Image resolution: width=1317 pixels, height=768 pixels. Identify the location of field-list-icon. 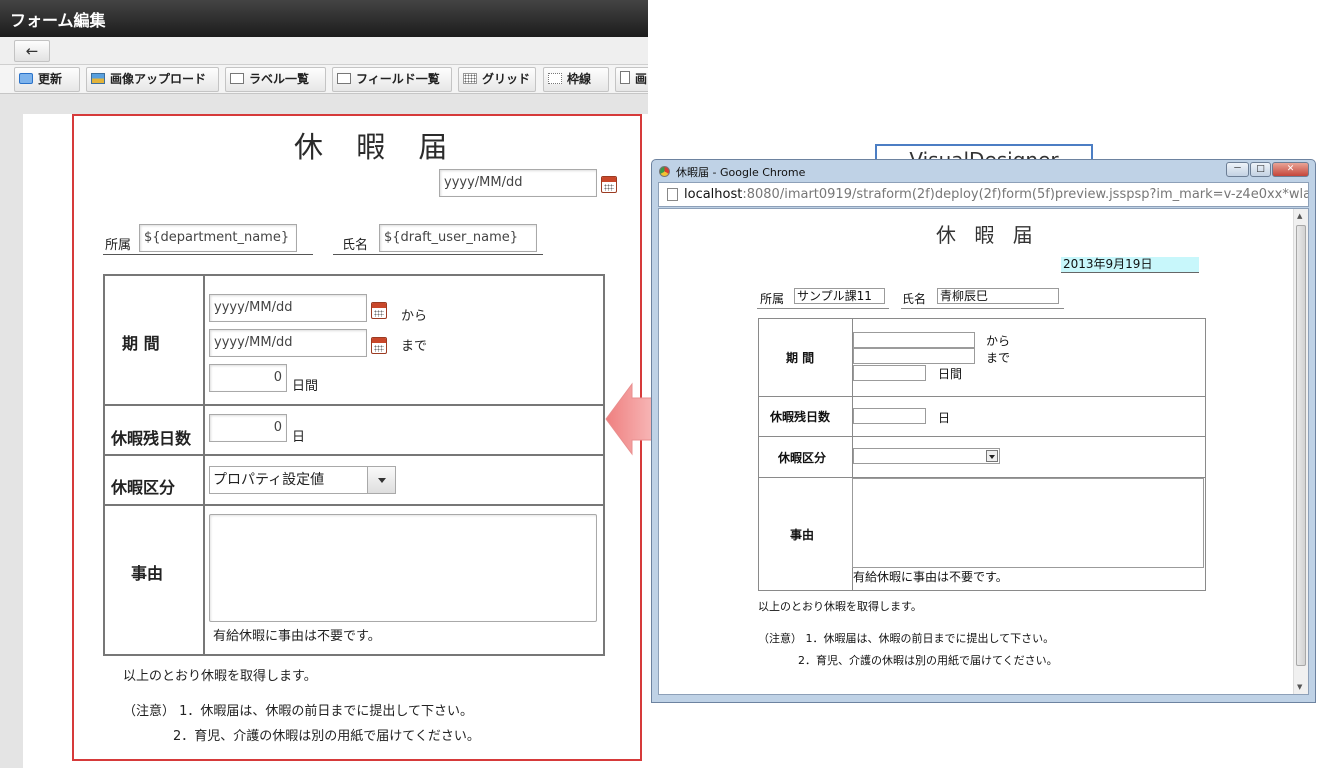
(344, 78).